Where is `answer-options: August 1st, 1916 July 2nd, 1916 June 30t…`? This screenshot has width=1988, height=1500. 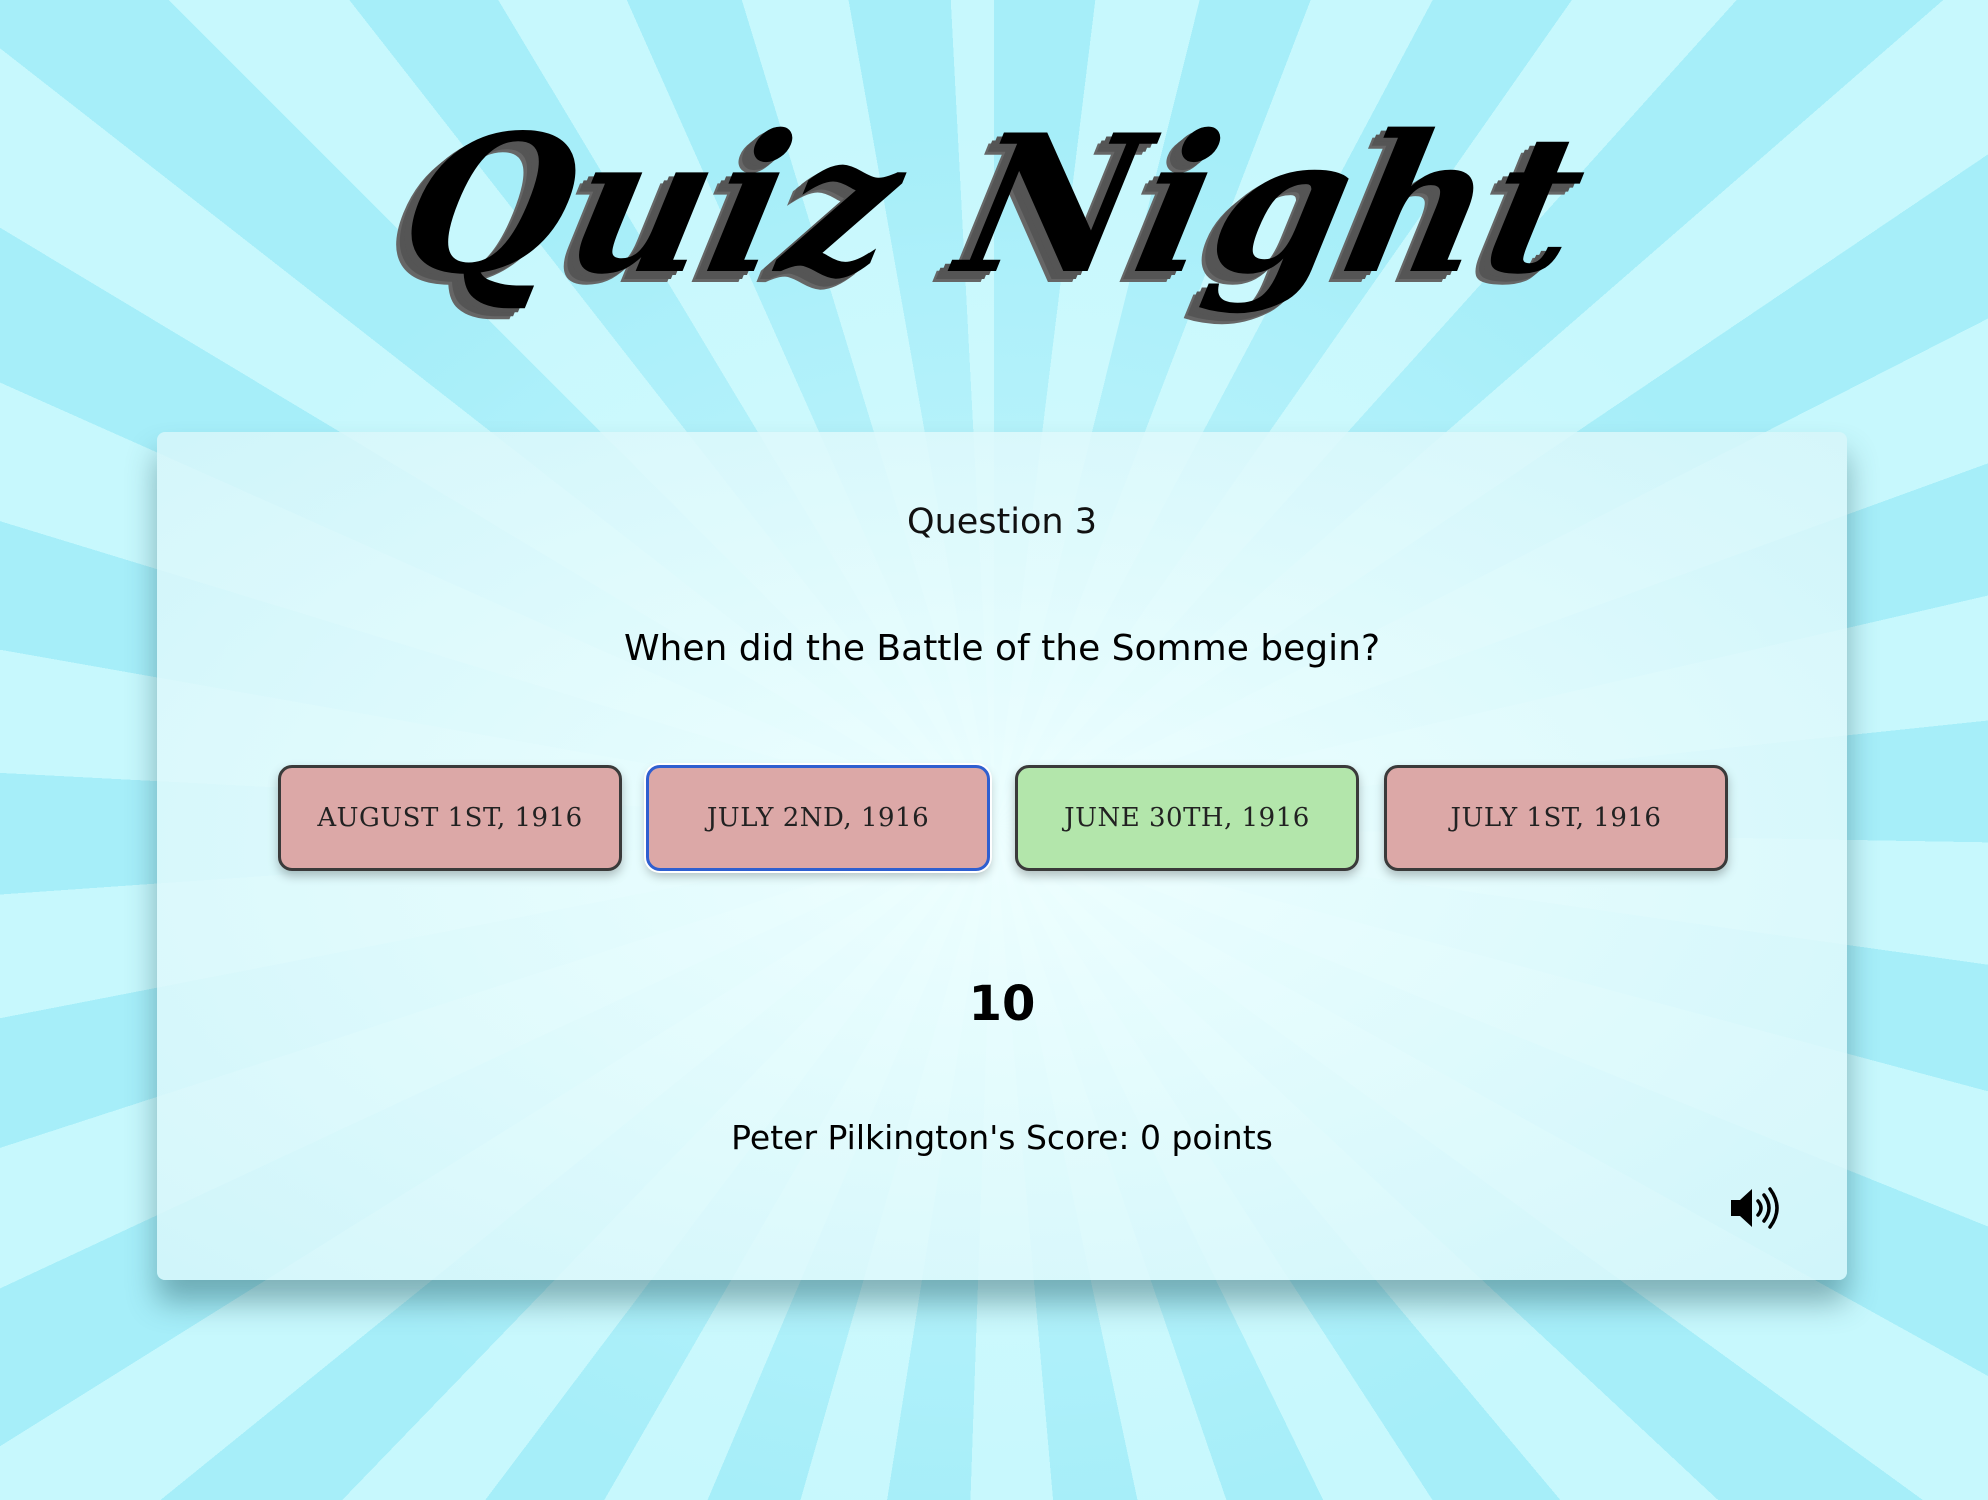 answer-options: August 1st, 1916 July 2nd, 1916 June 30t… is located at coordinates (1003, 818).